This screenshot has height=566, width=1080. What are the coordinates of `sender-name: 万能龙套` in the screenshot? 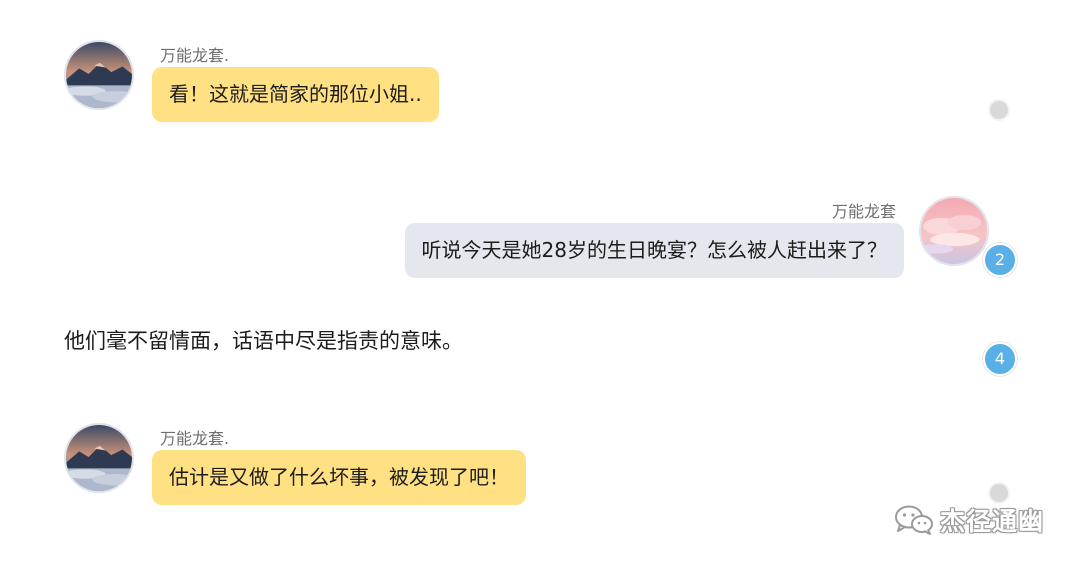 It's located at (863, 211).